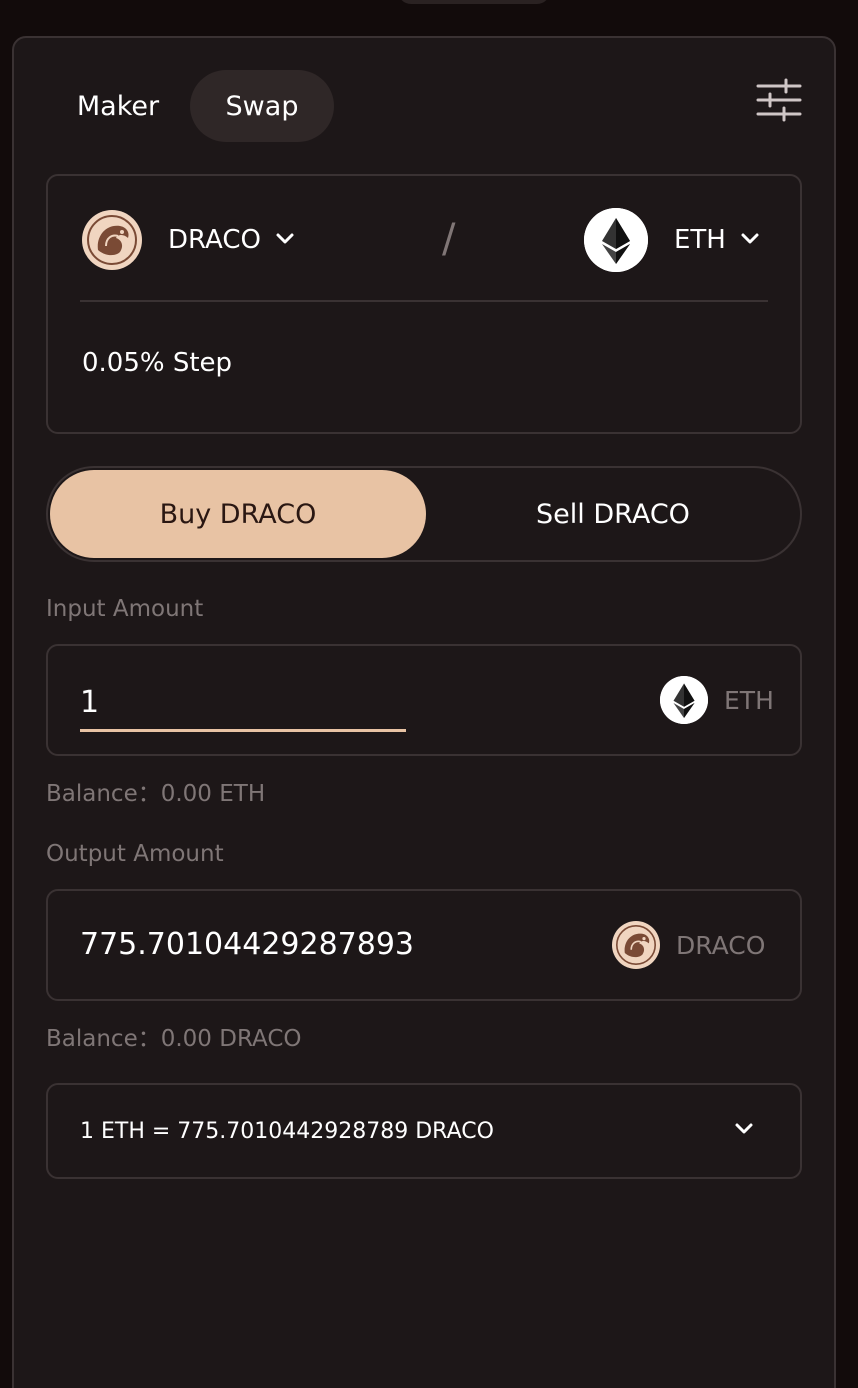 Image resolution: width=858 pixels, height=1388 pixels. I want to click on step-value: 0.05% Step, so click(157, 363).